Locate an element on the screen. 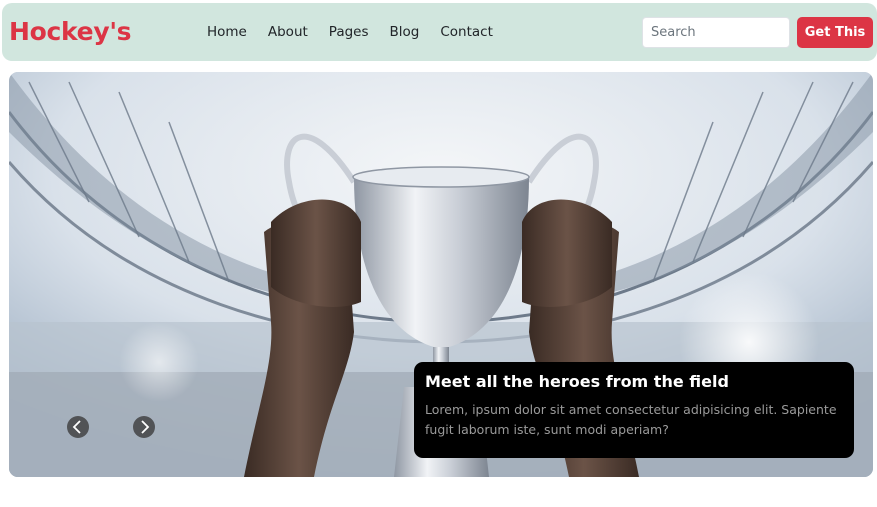 Image resolution: width=877 pixels, height=507 pixels. carousel-next-button is located at coordinates (144, 427).